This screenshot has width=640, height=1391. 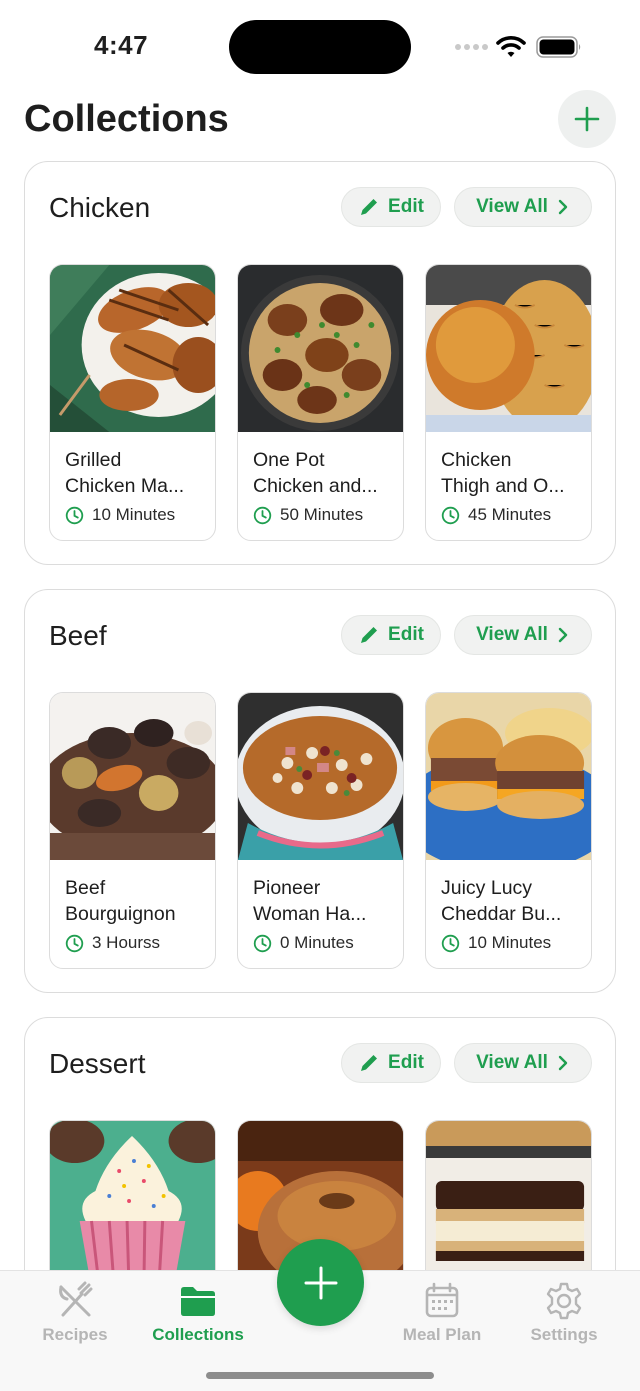 I want to click on recipe-card: Beef Bourguignon 3 Hourss, so click(x=132, y=830).